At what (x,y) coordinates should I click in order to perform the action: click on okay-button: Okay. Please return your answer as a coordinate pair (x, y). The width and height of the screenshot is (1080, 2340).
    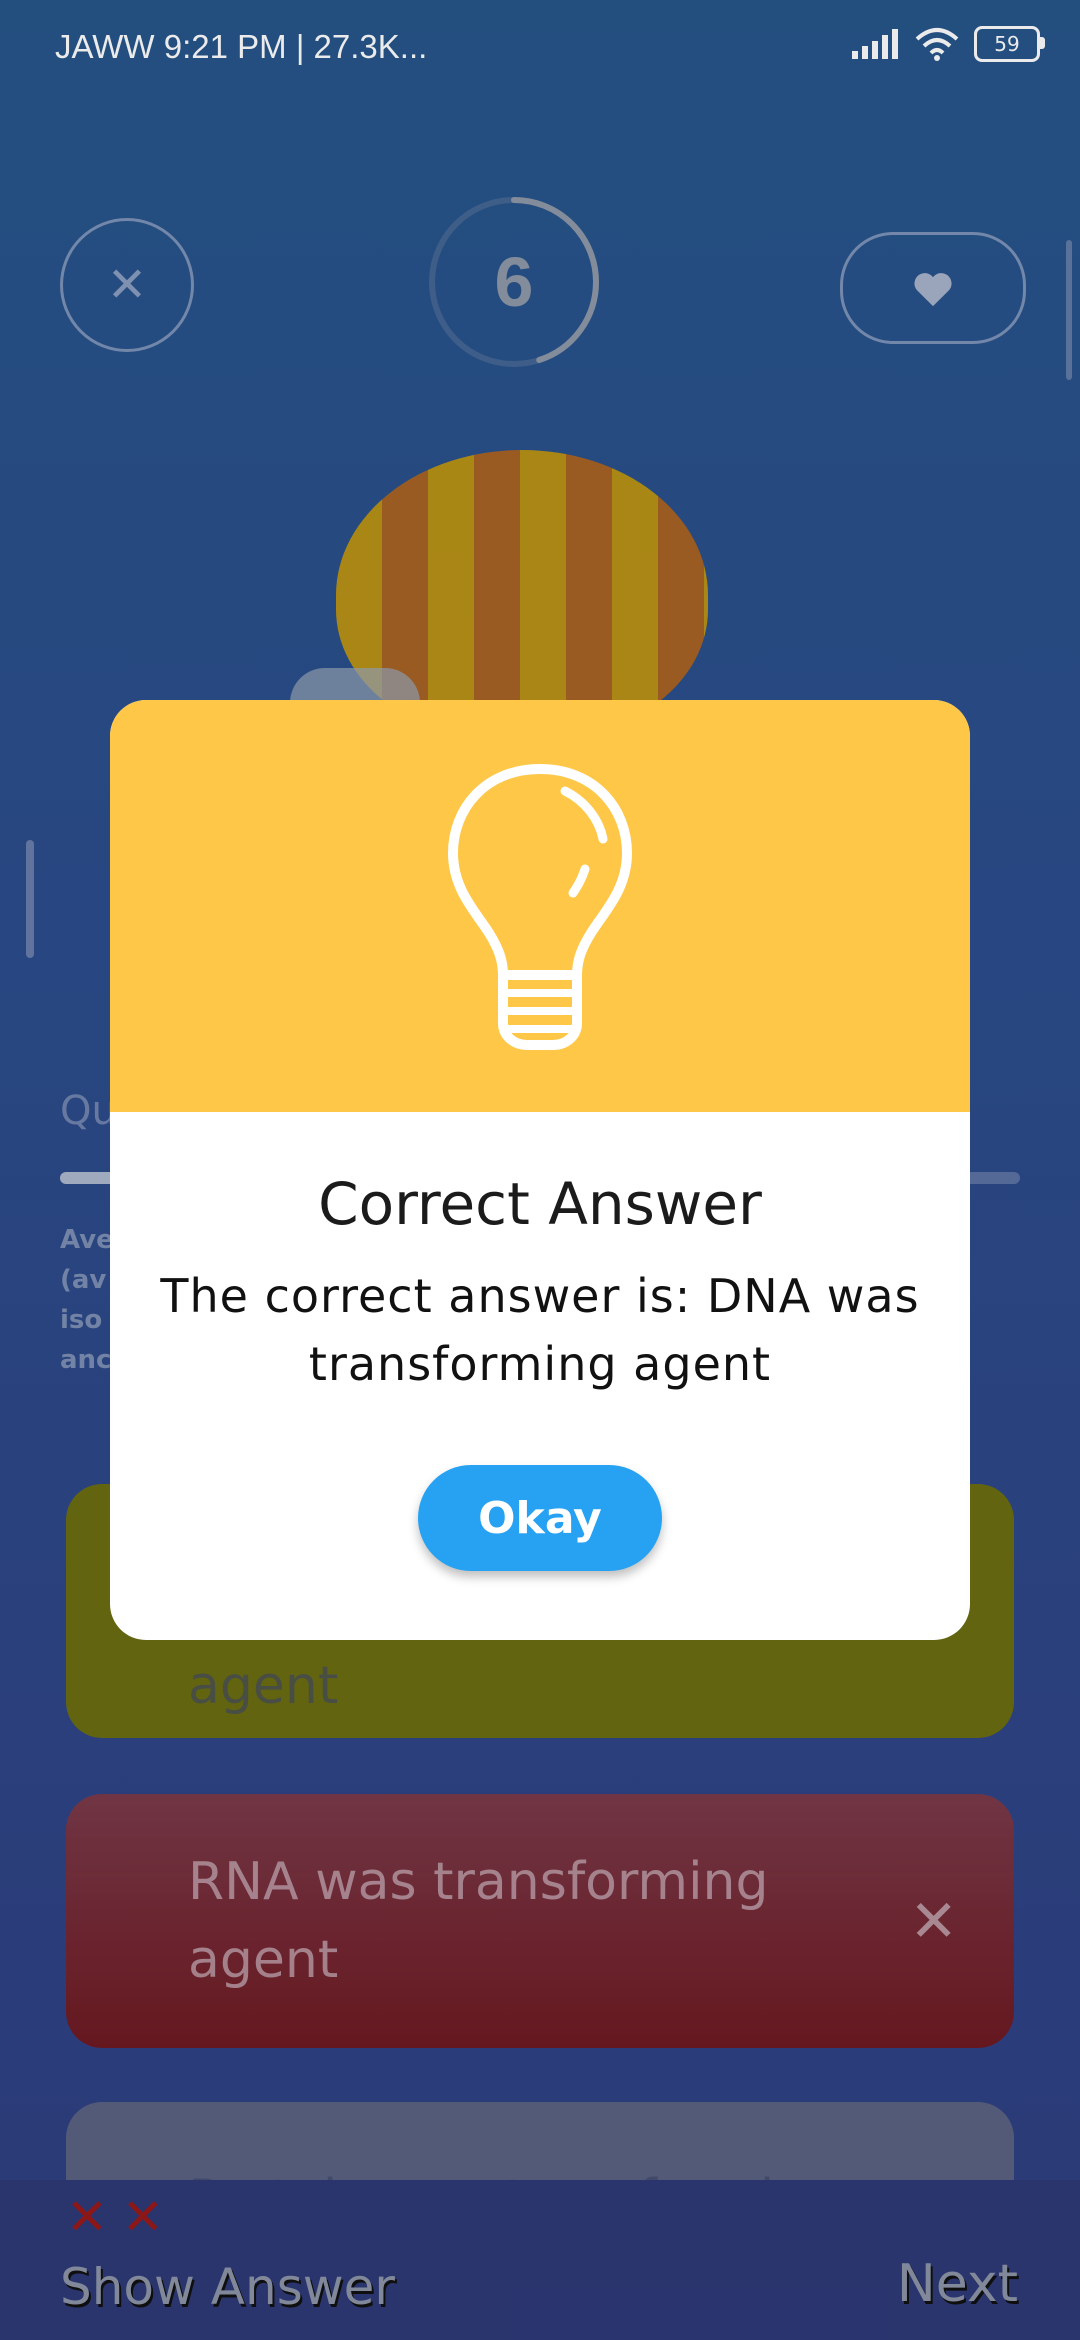
    Looking at the image, I should click on (540, 1518).